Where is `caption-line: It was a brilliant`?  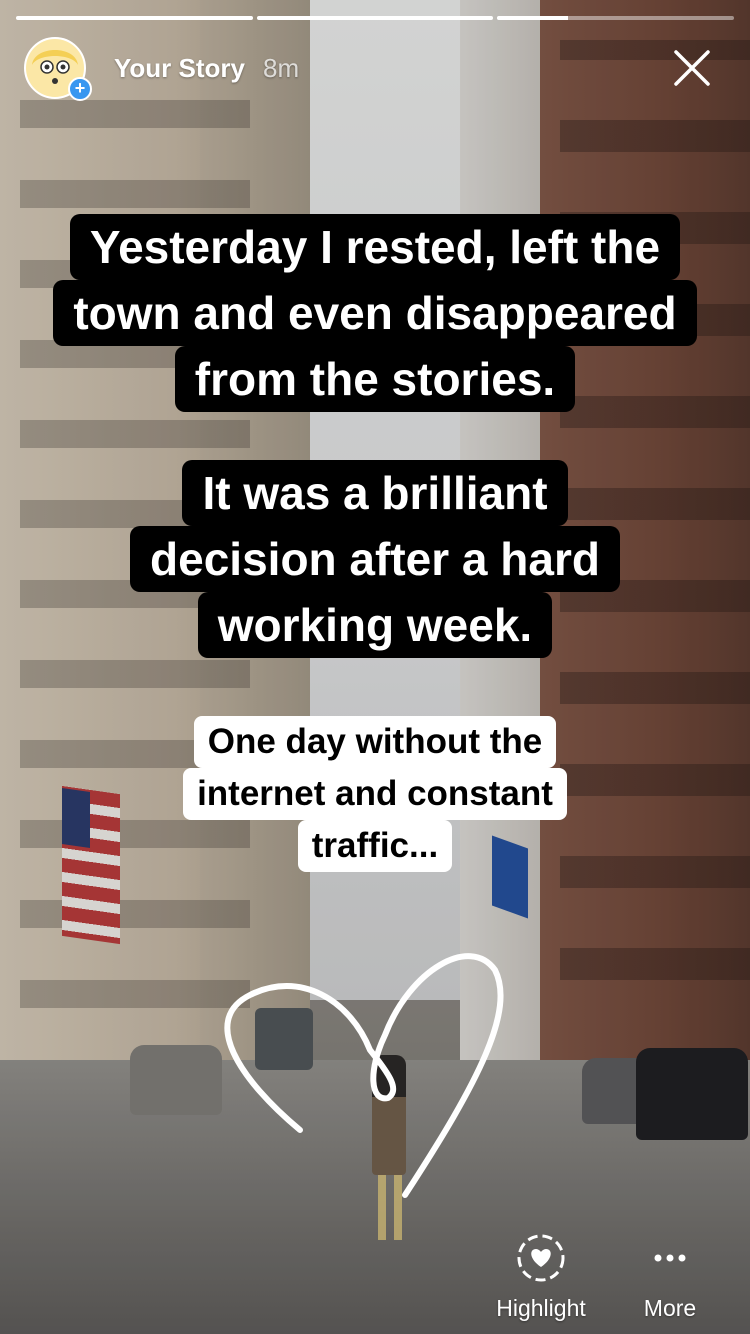
caption-line: It was a brilliant is located at coordinates (375, 493).